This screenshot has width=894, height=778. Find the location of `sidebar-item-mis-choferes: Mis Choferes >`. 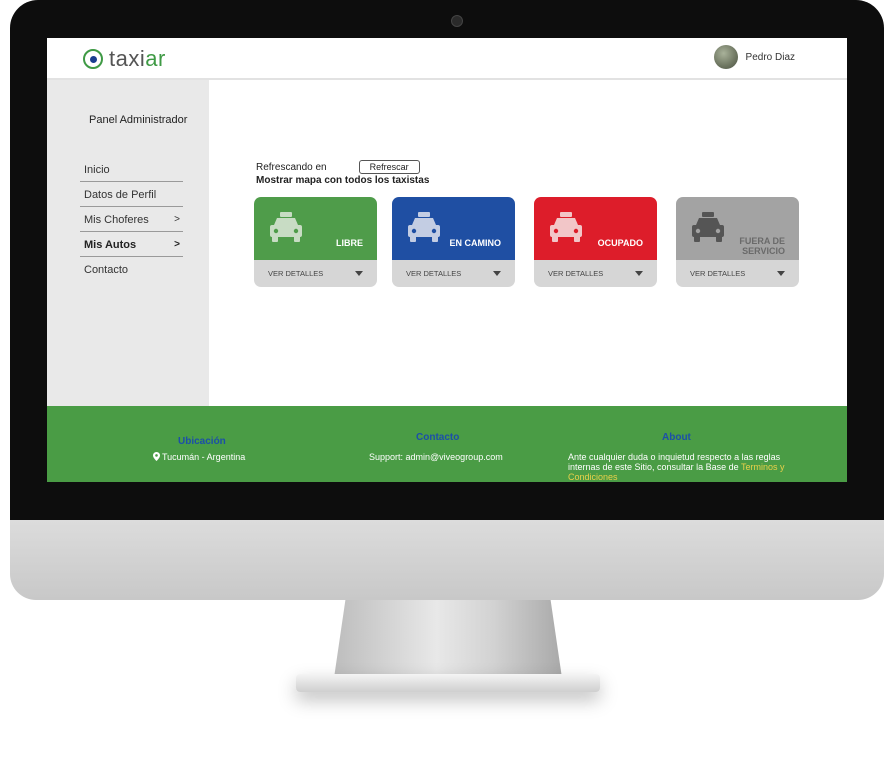

sidebar-item-mis-choferes: Mis Choferes > is located at coordinates (131, 220).